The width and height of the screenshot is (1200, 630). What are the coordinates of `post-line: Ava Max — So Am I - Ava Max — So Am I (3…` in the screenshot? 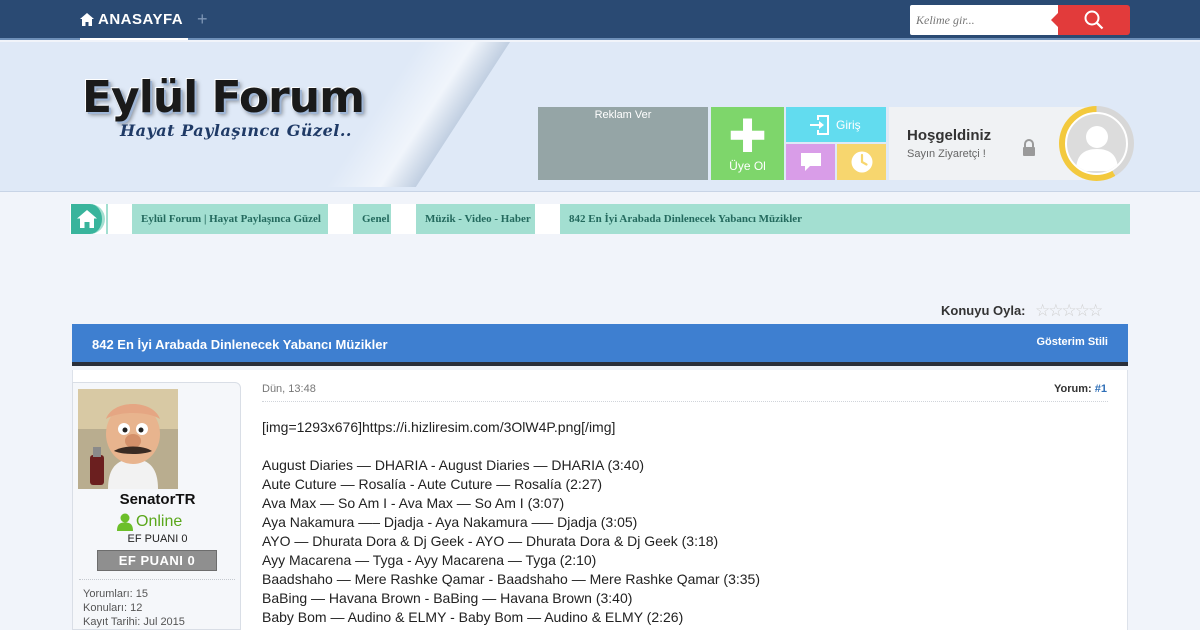 It's located at (413, 503).